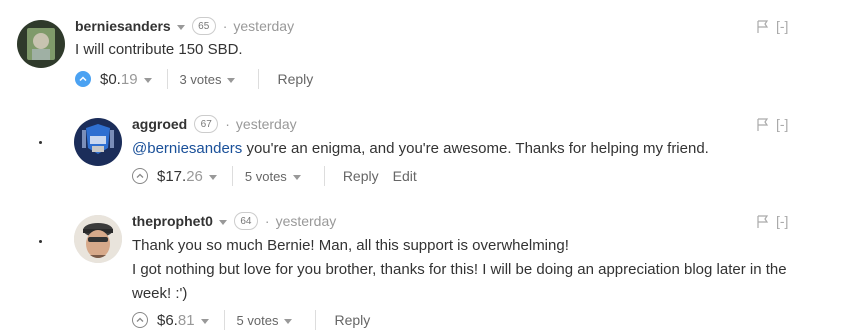 The width and height of the screenshot is (841, 334). I want to click on payout-value: $6.81, so click(176, 320).